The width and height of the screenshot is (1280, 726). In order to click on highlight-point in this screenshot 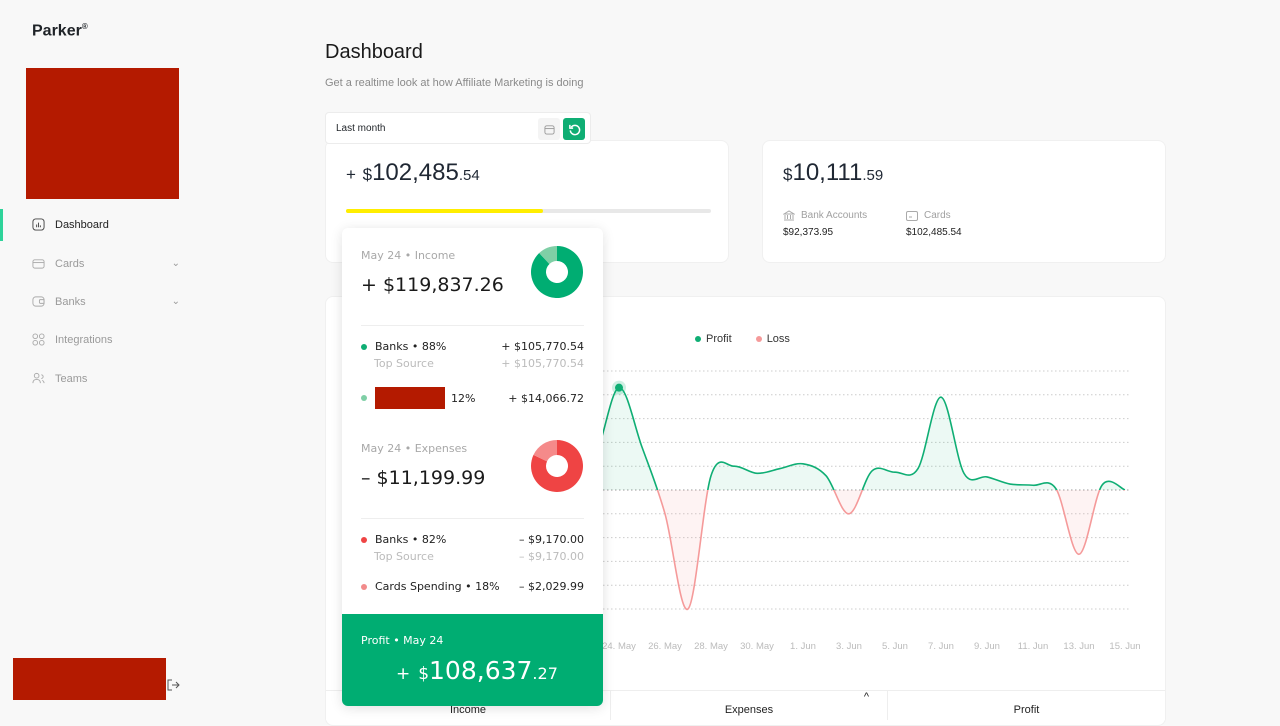, I will do `click(619, 387)`.